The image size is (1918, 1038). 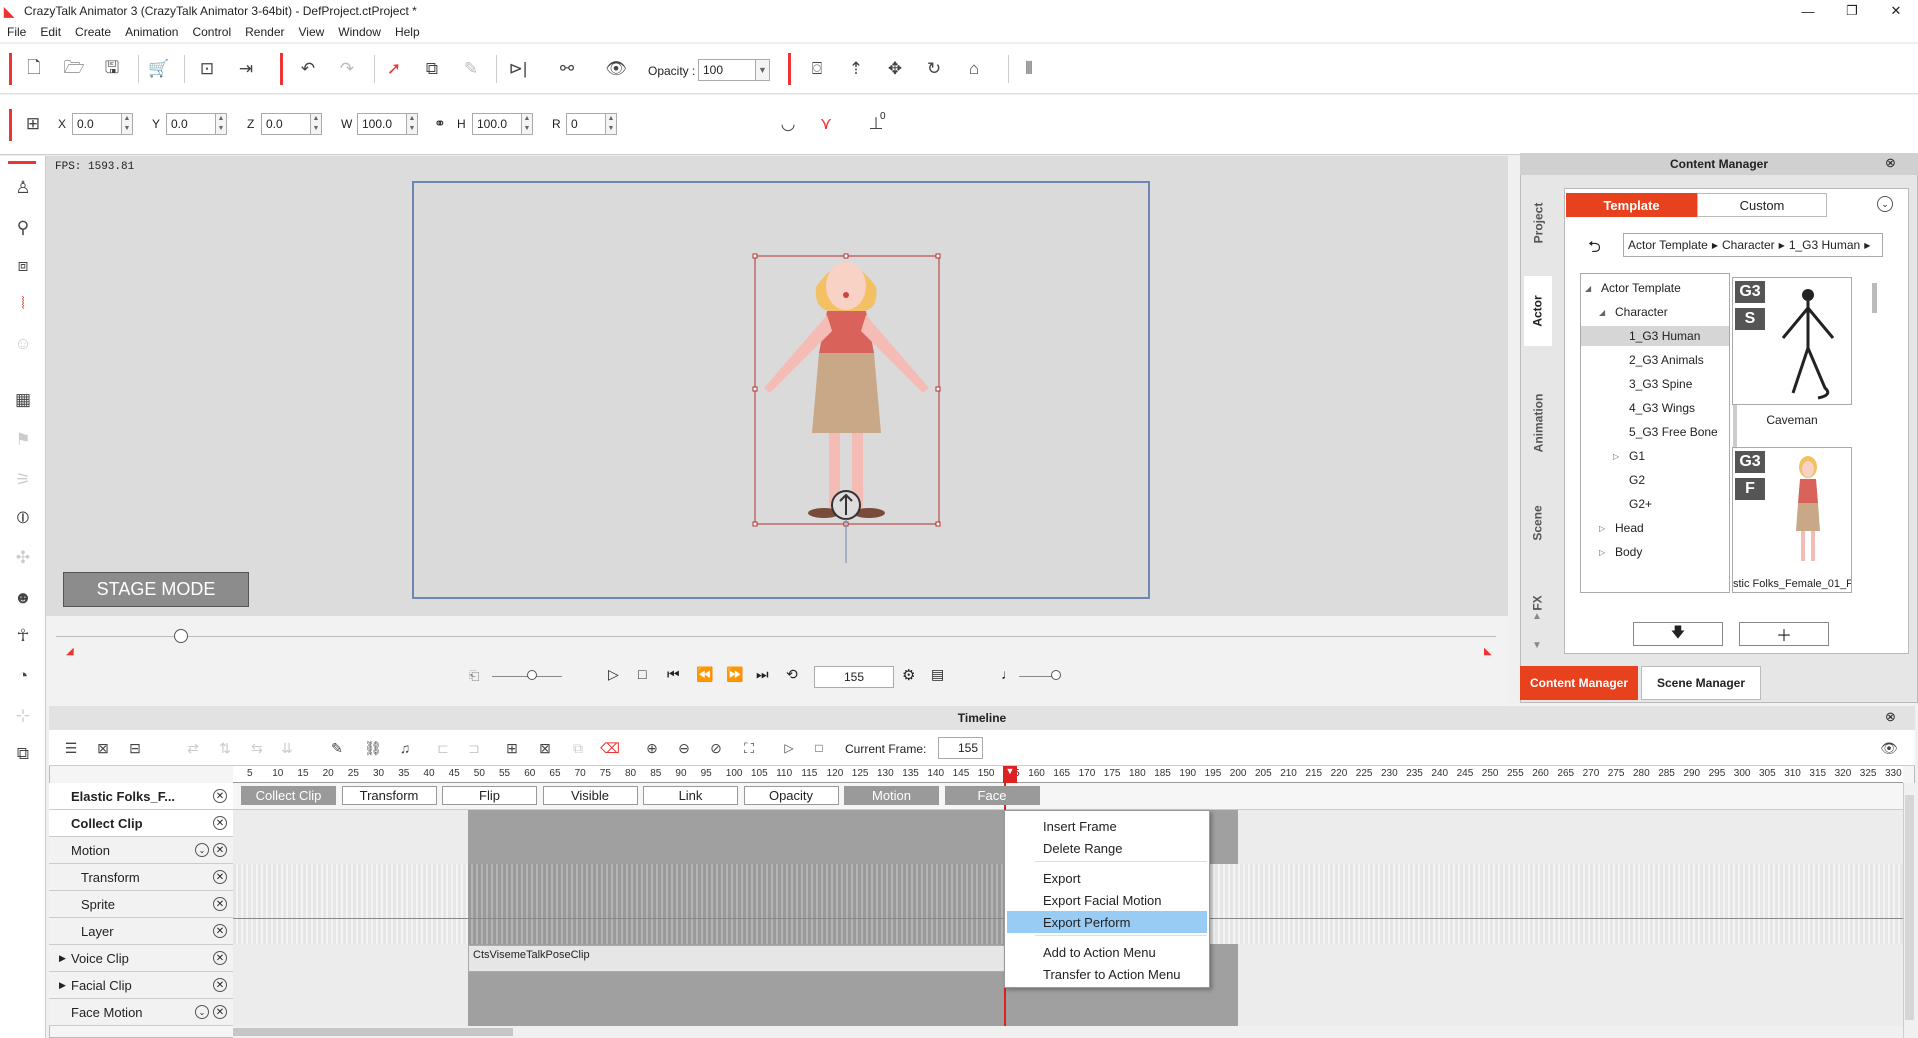 I want to click on context-menu-item: Transfer to Action Menu, so click(x=1107, y=974).